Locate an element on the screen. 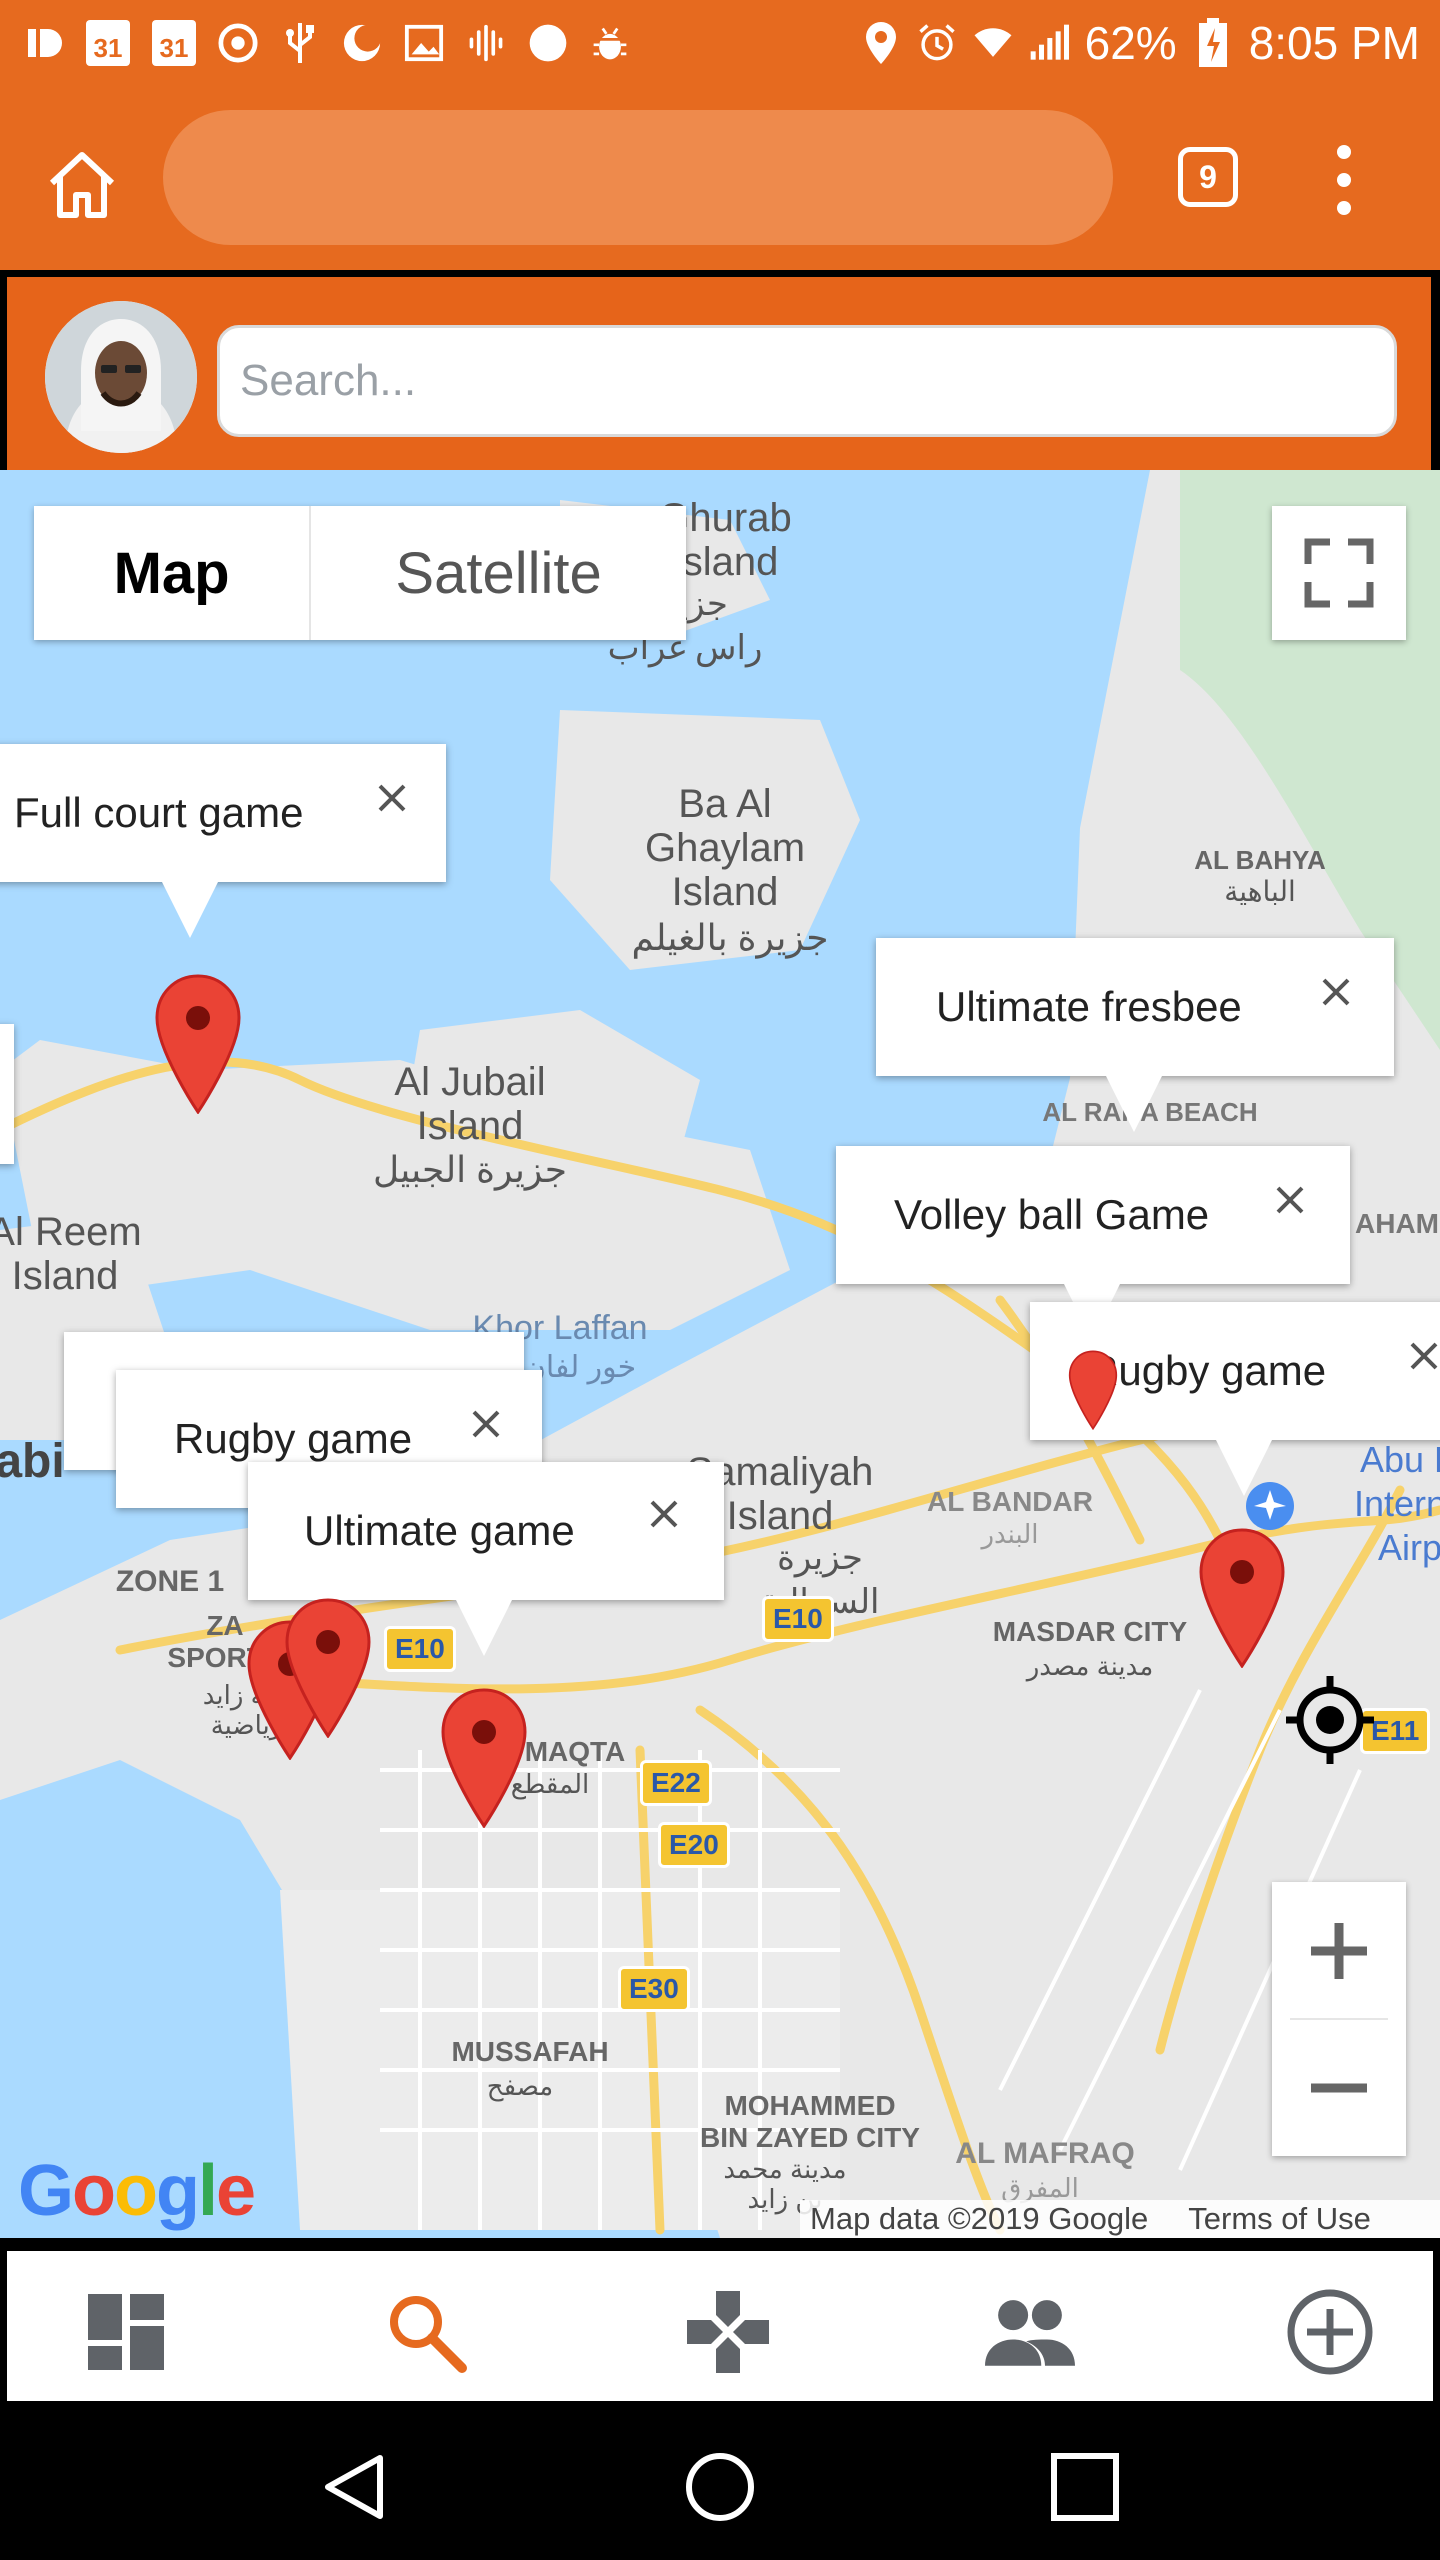 This screenshot has height=2560, width=1440. recents-icon is located at coordinates (1085, 2487).